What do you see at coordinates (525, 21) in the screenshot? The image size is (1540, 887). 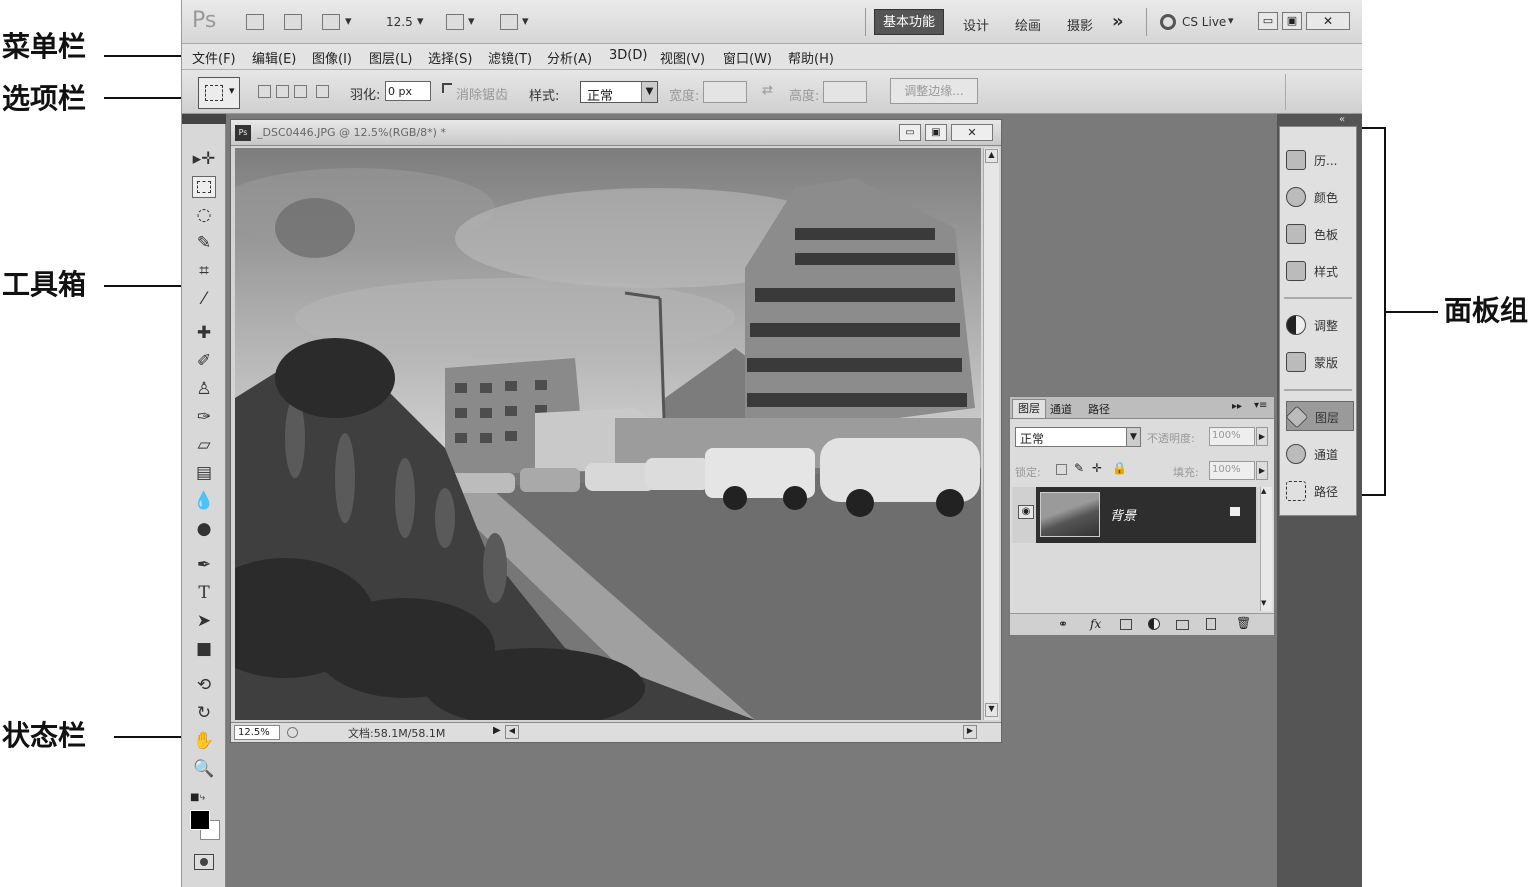 I see `screen-mode-dropdown-icon: ▾` at bounding box center [525, 21].